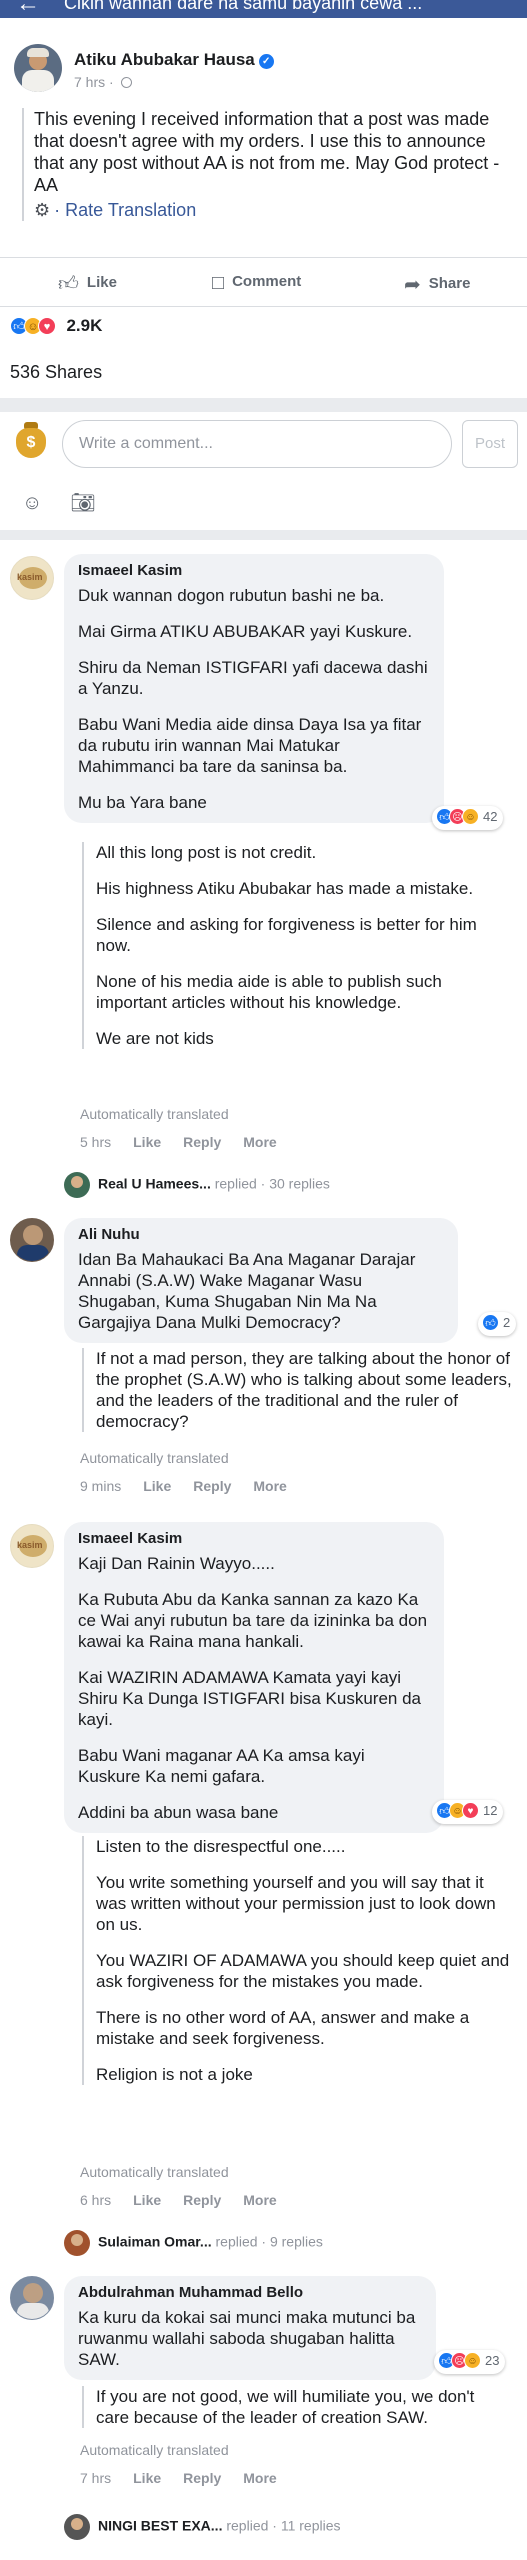 The height and width of the screenshot is (2560, 527). I want to click on globe-icon, so click(126, 82).